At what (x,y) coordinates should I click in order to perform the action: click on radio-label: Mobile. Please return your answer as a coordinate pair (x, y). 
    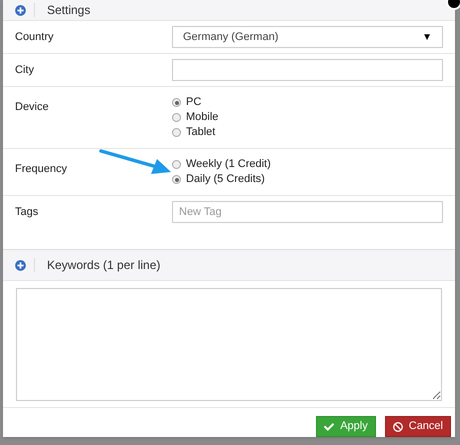
    Looking at the image, I should click on (202, 118).